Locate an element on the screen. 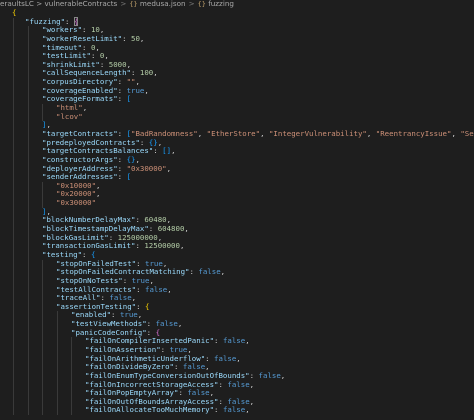  breadcrumb-folder: eraultsLC > vulnerableContracts is located at coordinates (58, 4).